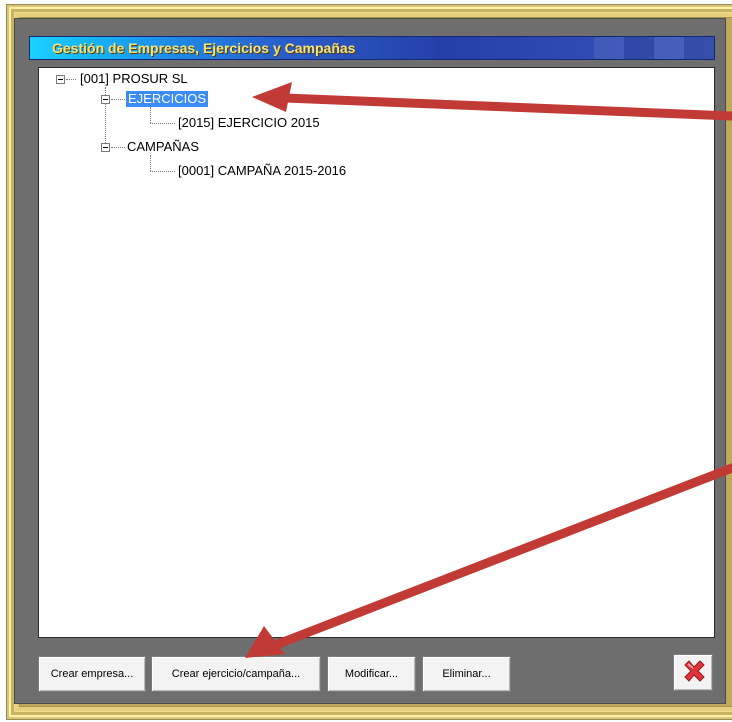  I want to click on tree-node-campana-2015-2016: [0001] CAMPAÑA 2015-2016, so click(262, 171).